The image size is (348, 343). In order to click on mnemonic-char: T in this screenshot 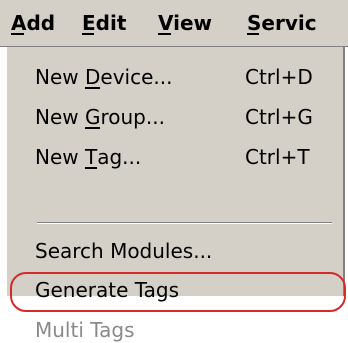, I will do `click(91, 157)`.